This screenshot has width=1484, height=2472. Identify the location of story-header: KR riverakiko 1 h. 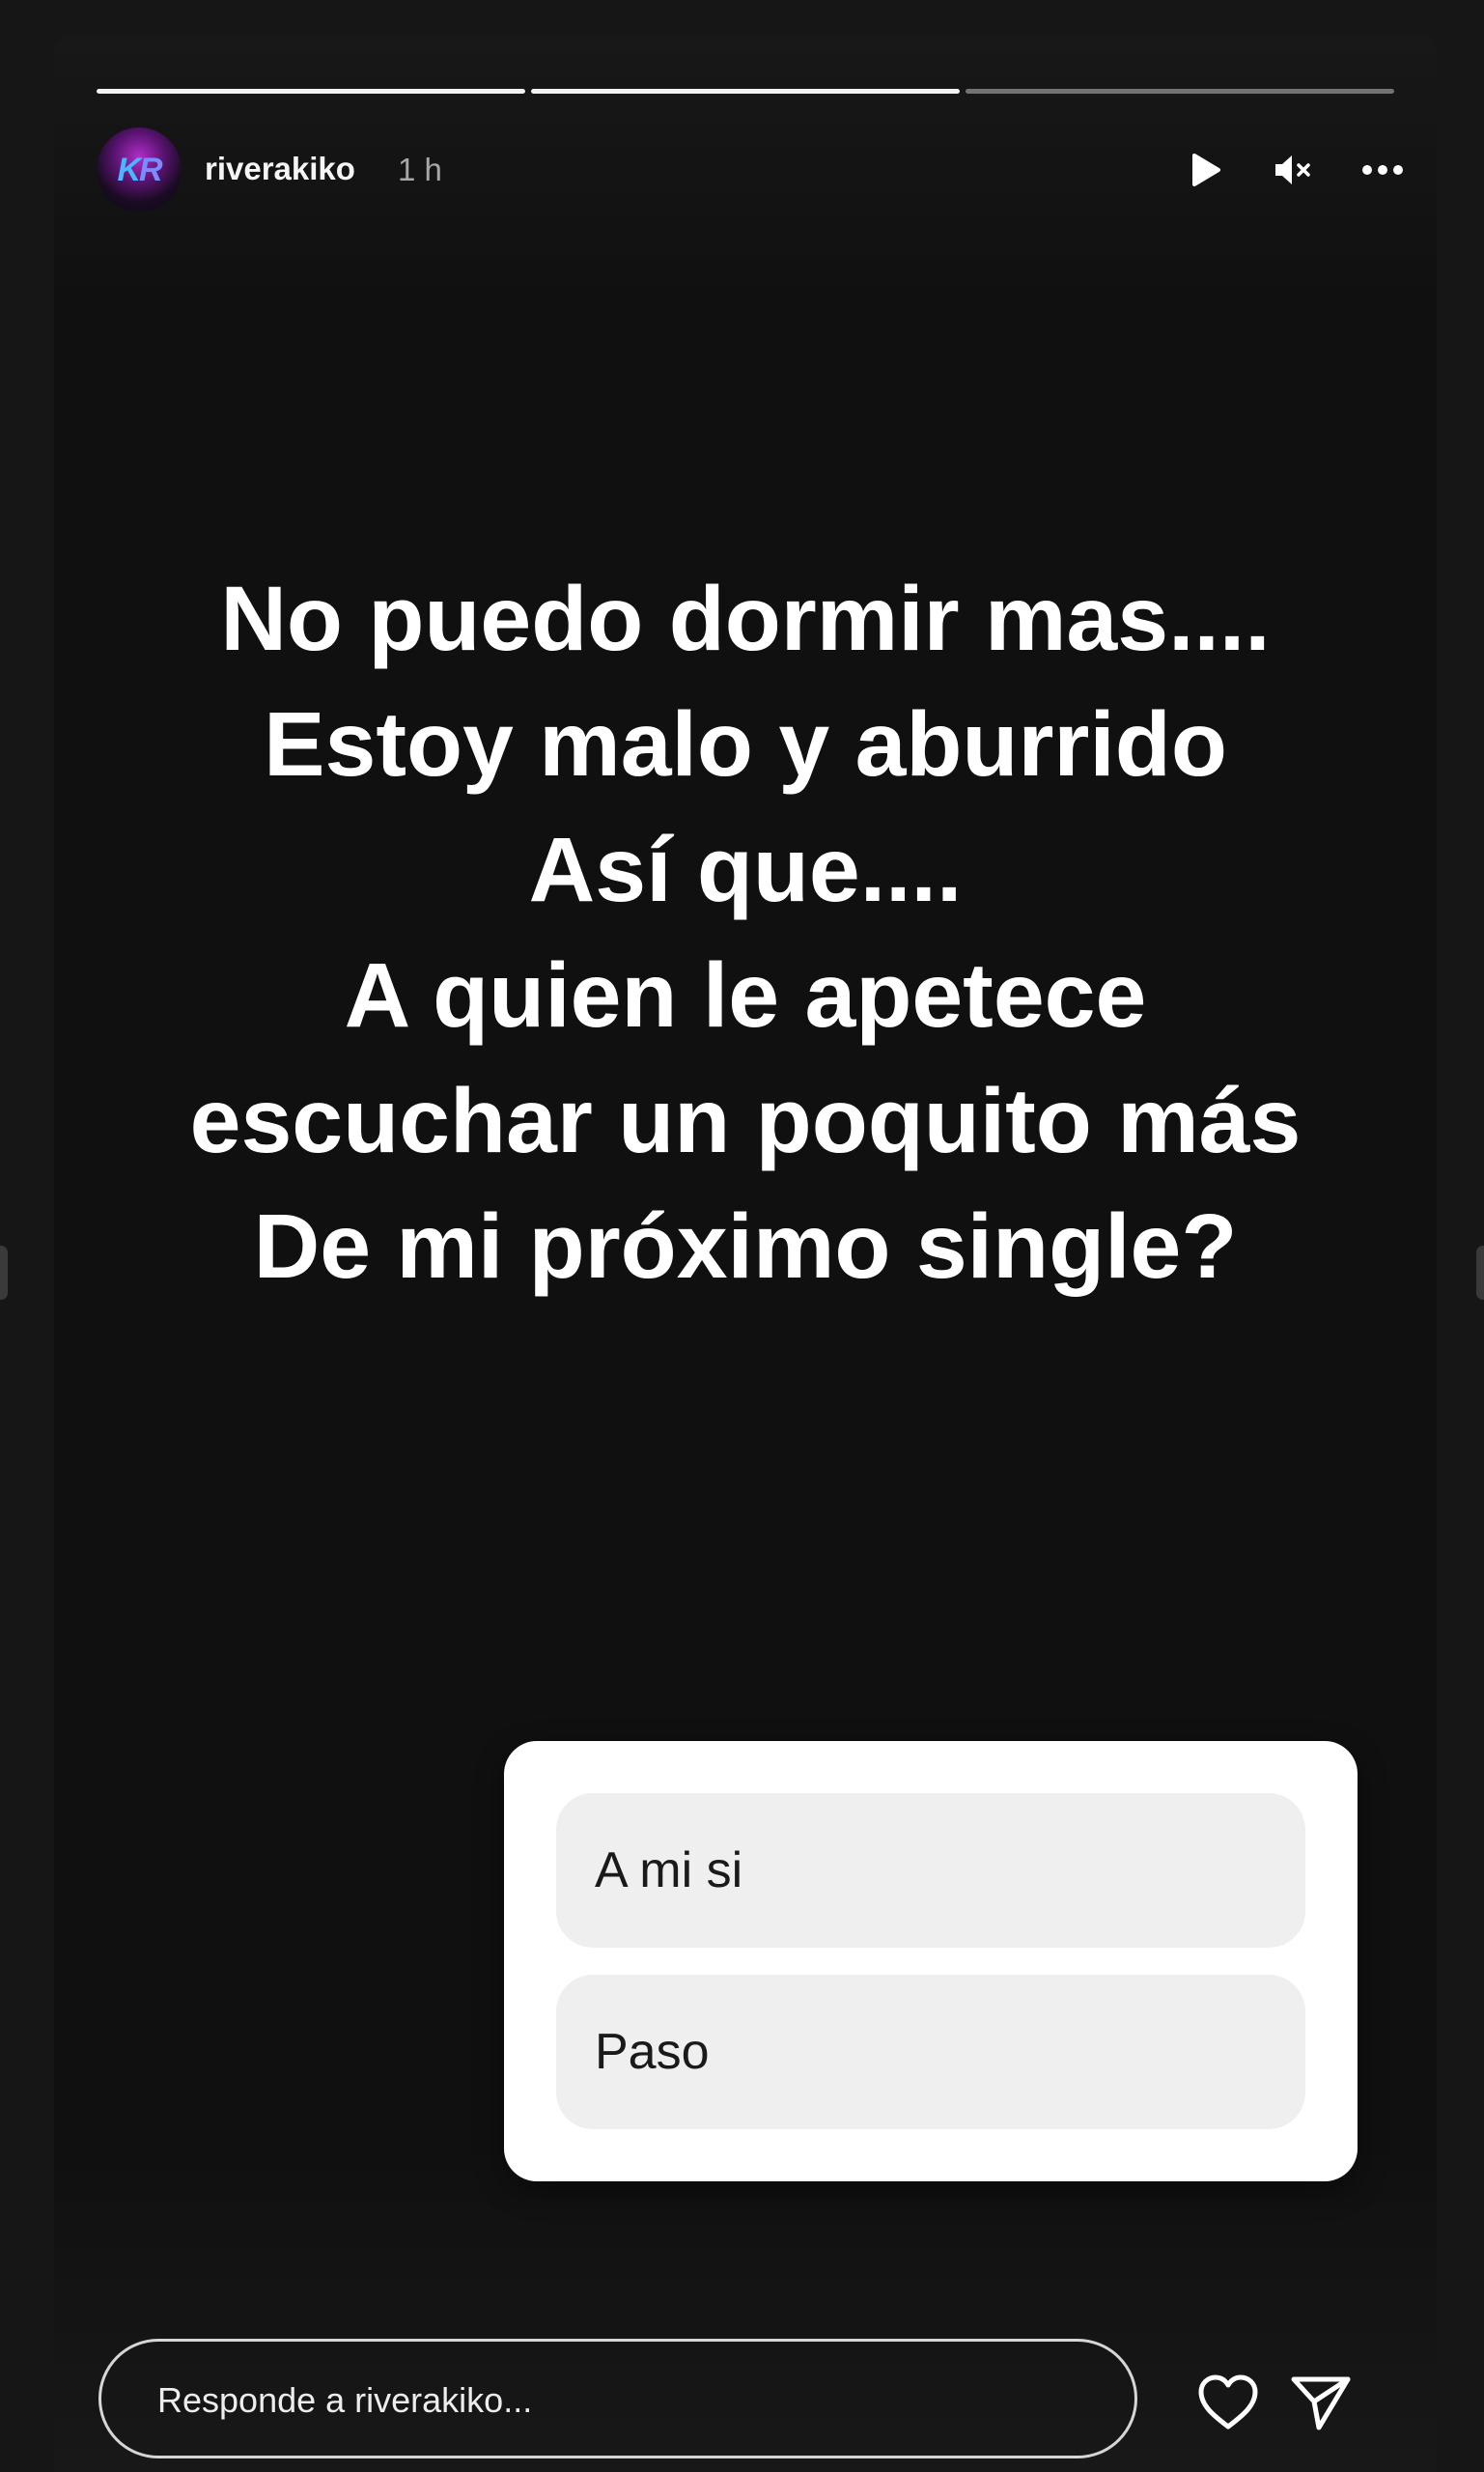
(750, 170).